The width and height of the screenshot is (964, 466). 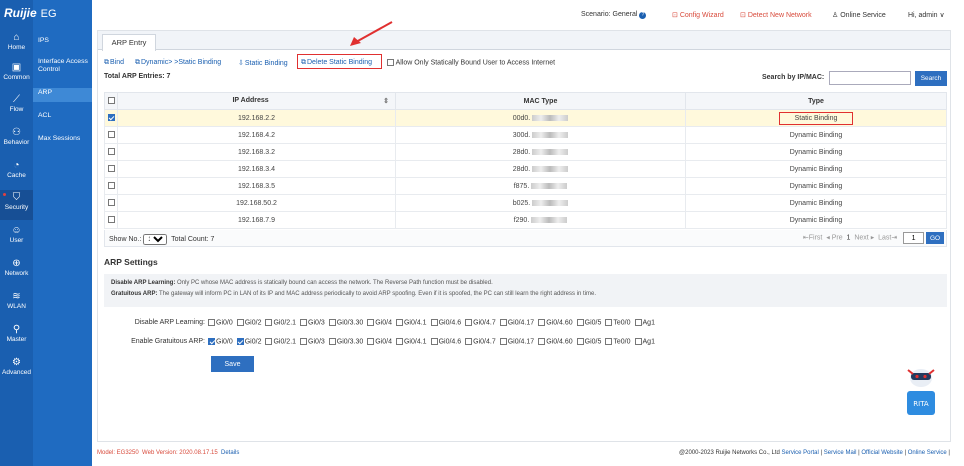 What do you see at coordinates (644, 322) in the screenshot?
I see `disable-port-ag1: Ag1` at bounding box center [644, 322].